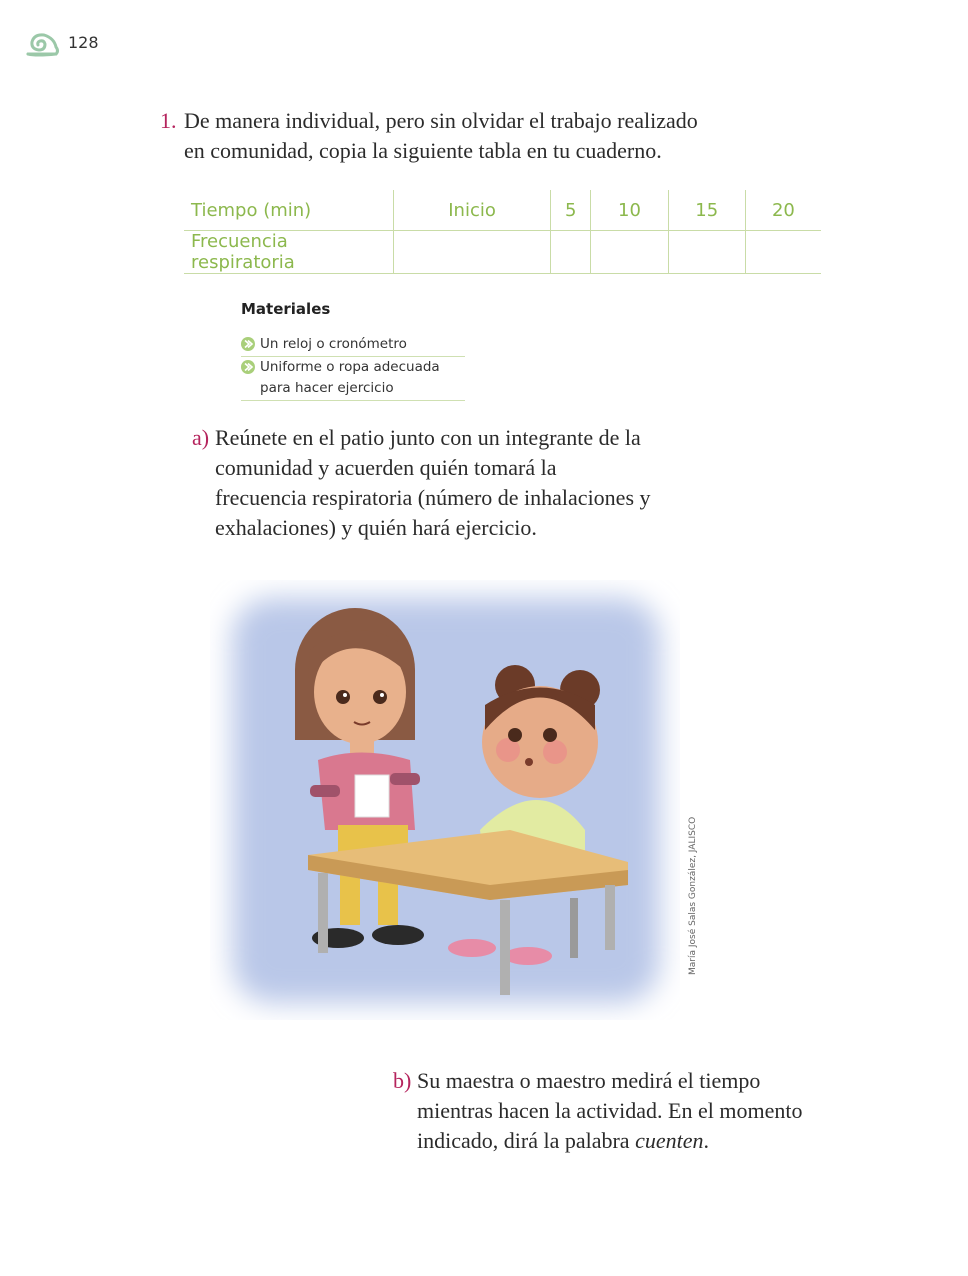 The image size is (968, 1276). What do you see at coordinates (402, 1080) in the screenshot?
I see `item-b-marker: b)` at bounding box center [402, 1080].